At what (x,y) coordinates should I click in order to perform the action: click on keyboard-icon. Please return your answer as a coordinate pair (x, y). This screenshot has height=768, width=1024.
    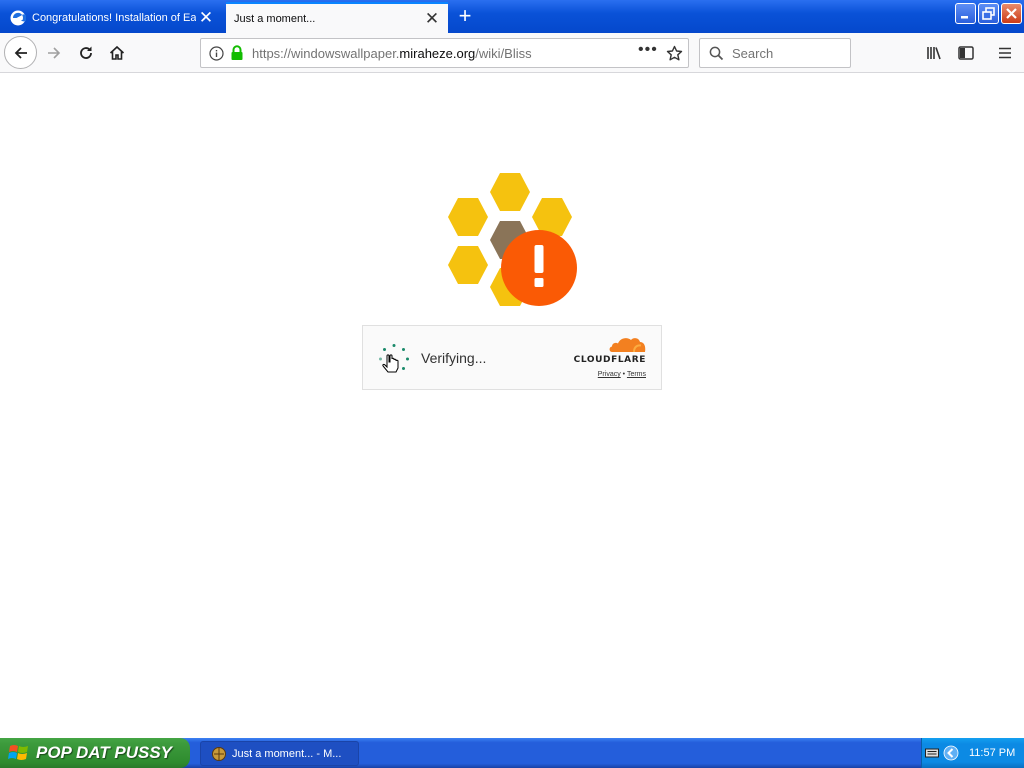
    Looking at the image, I should click on (932, 753).